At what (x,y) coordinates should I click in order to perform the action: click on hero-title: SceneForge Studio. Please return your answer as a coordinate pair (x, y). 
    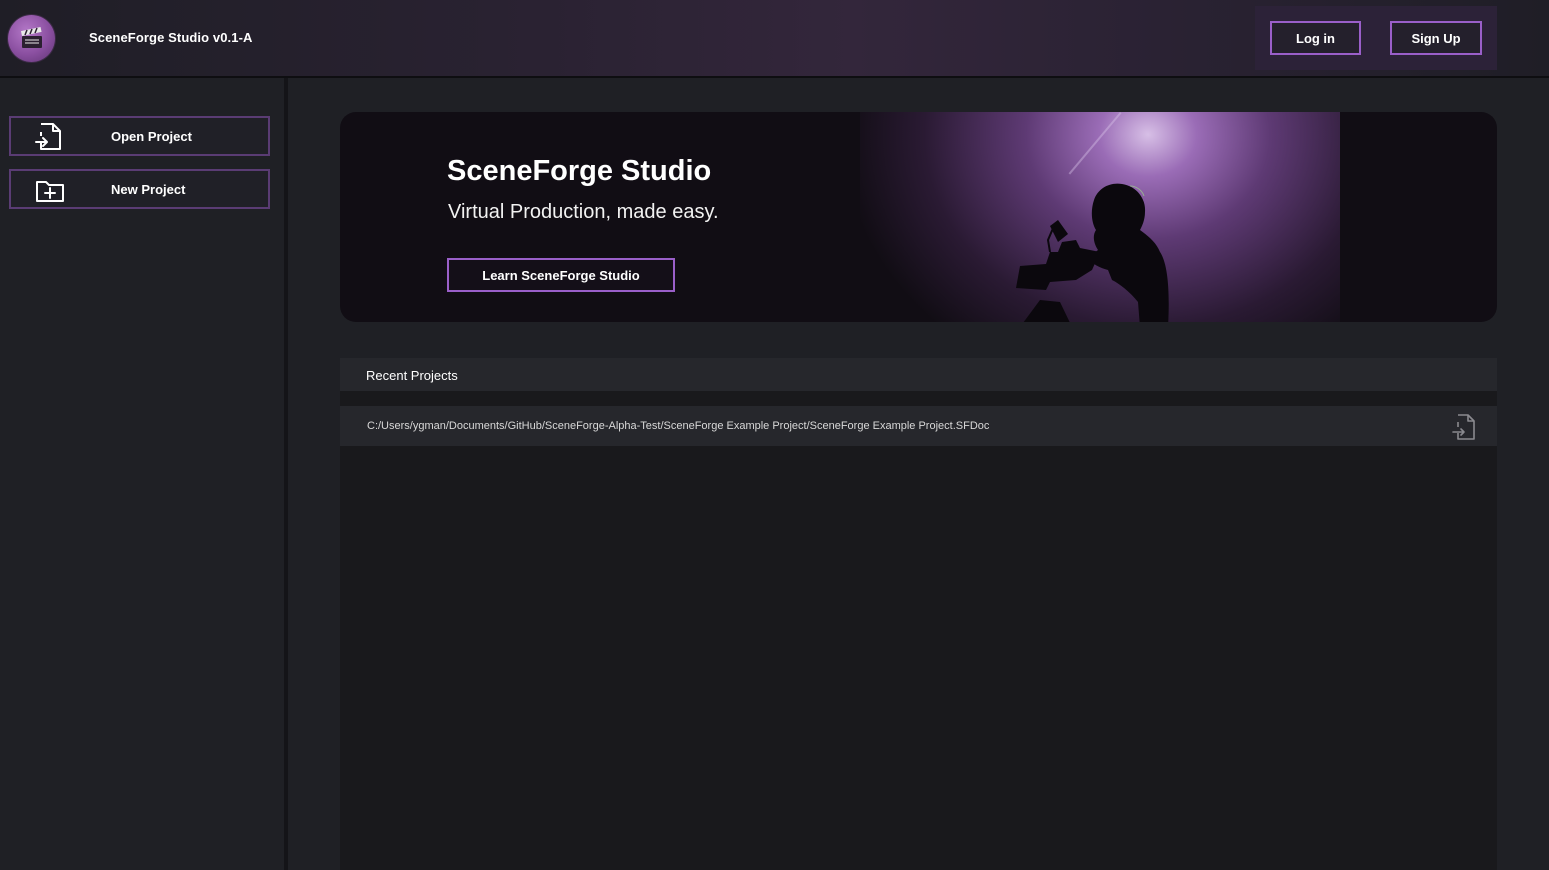
    Looking at the image, I should click on (579, 171).